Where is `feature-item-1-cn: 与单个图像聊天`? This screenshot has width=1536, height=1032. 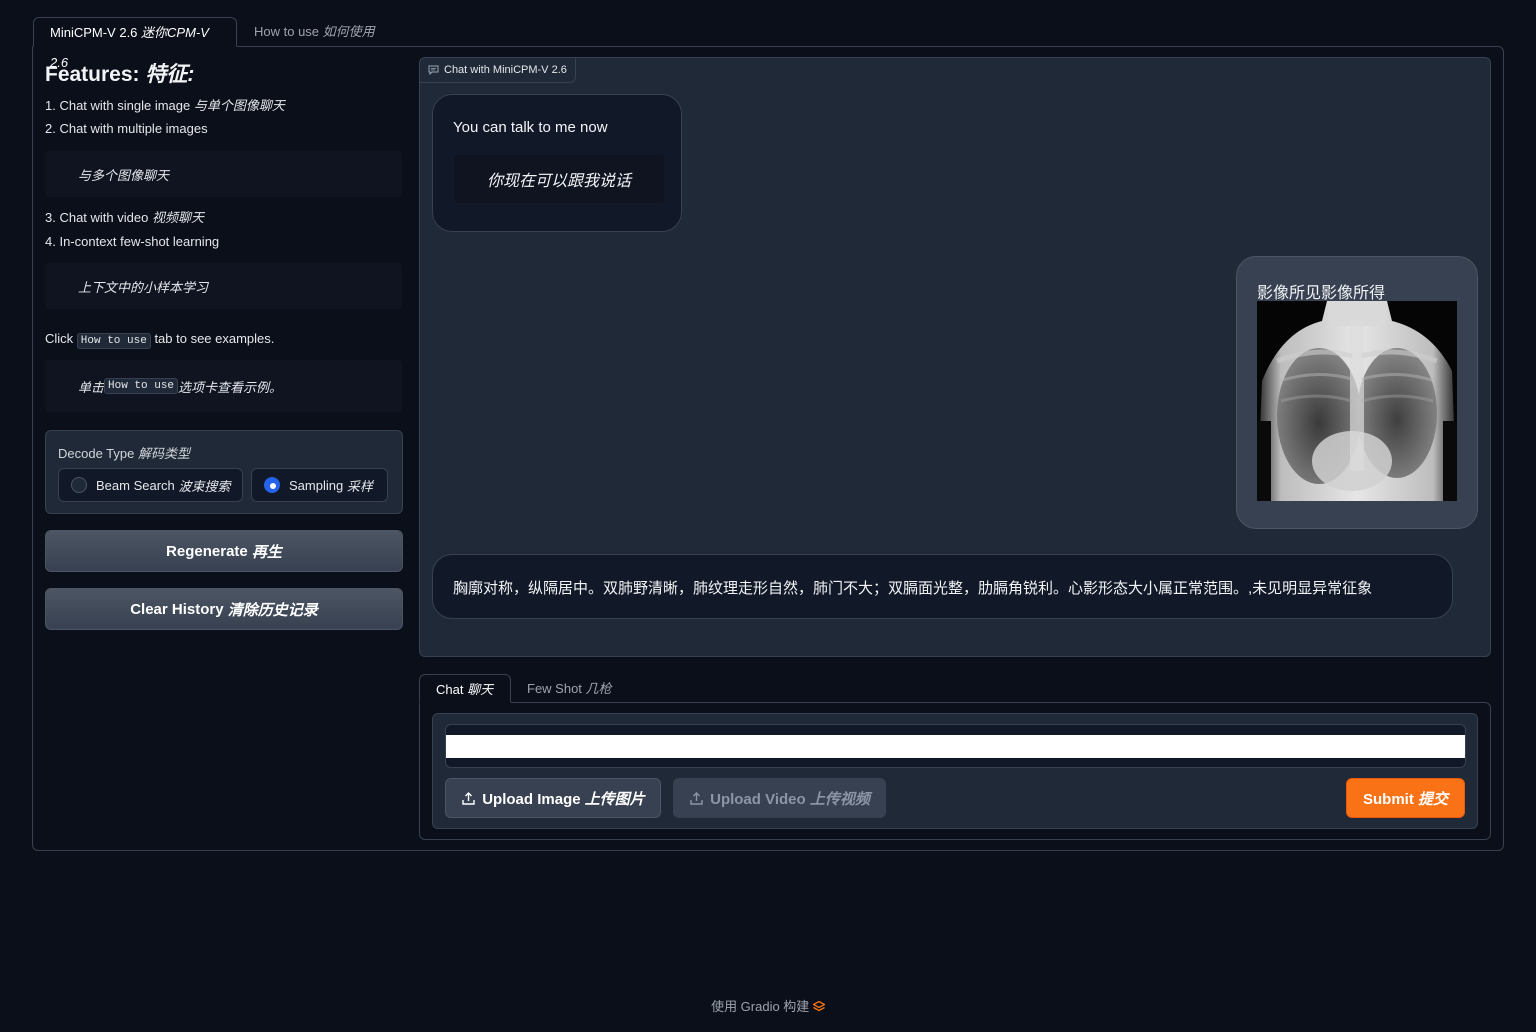
feature-item-1-cn: 与单个图像聊天 is located at coordinates (239, 105).